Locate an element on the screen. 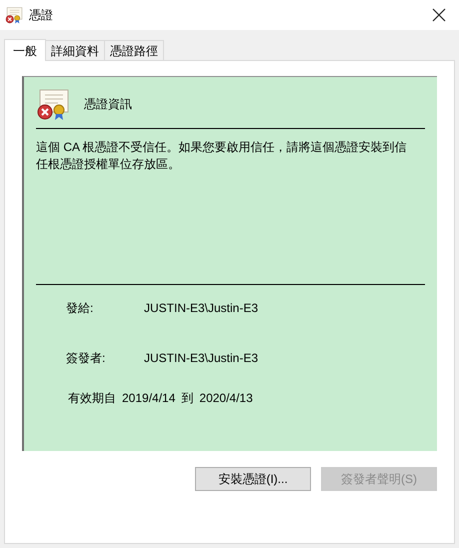 This screenshot has height=548, width=459. info-heading: 憑證資訊 is located at coordinates (108, 104).